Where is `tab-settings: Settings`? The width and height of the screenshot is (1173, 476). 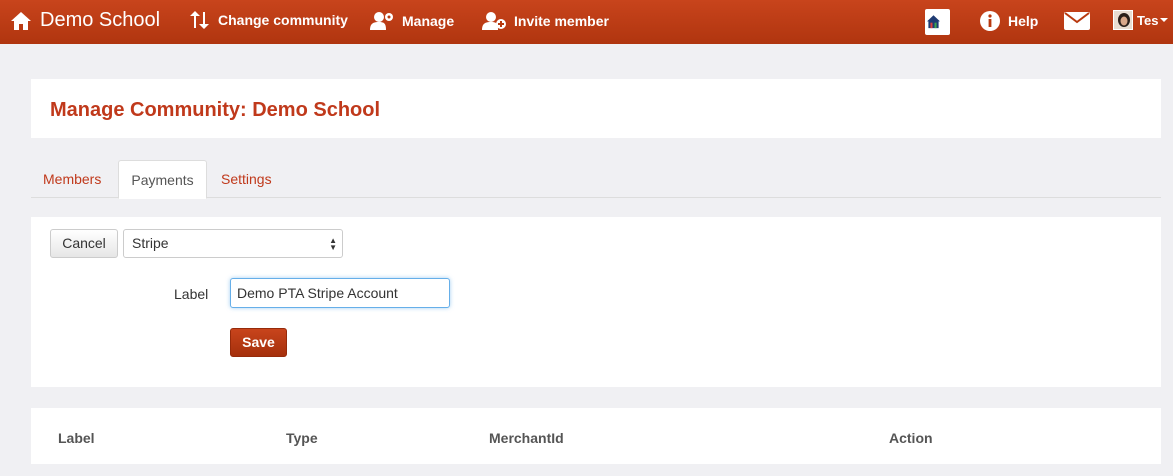 tab-settings: Settings is located at coordinates (246, 179).